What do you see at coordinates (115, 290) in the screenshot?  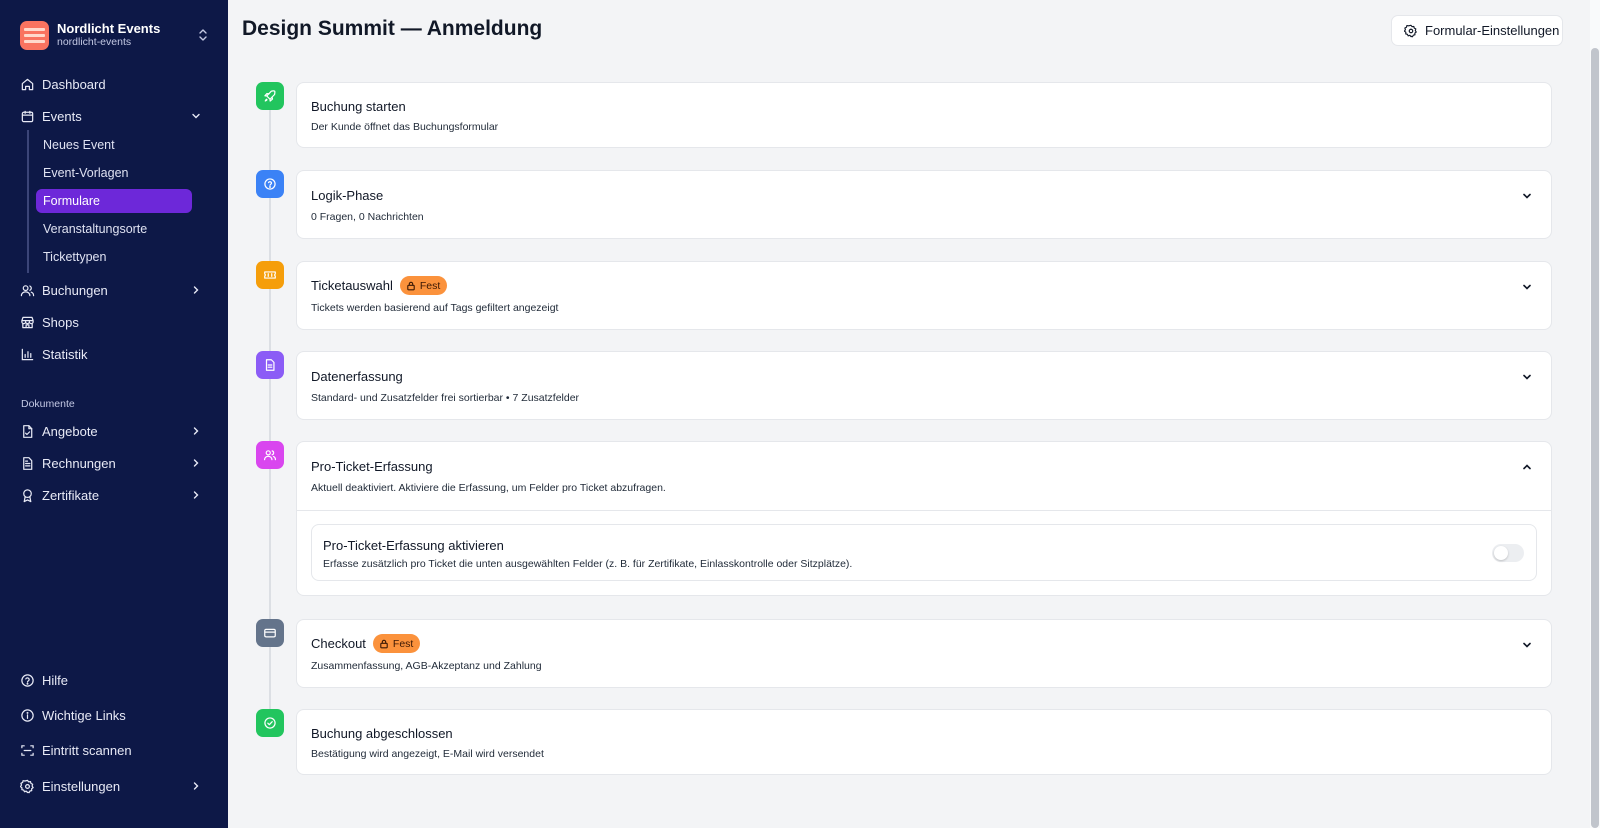 I see `nav-buchungen: Buchungen` at bounding box center [115, 290].